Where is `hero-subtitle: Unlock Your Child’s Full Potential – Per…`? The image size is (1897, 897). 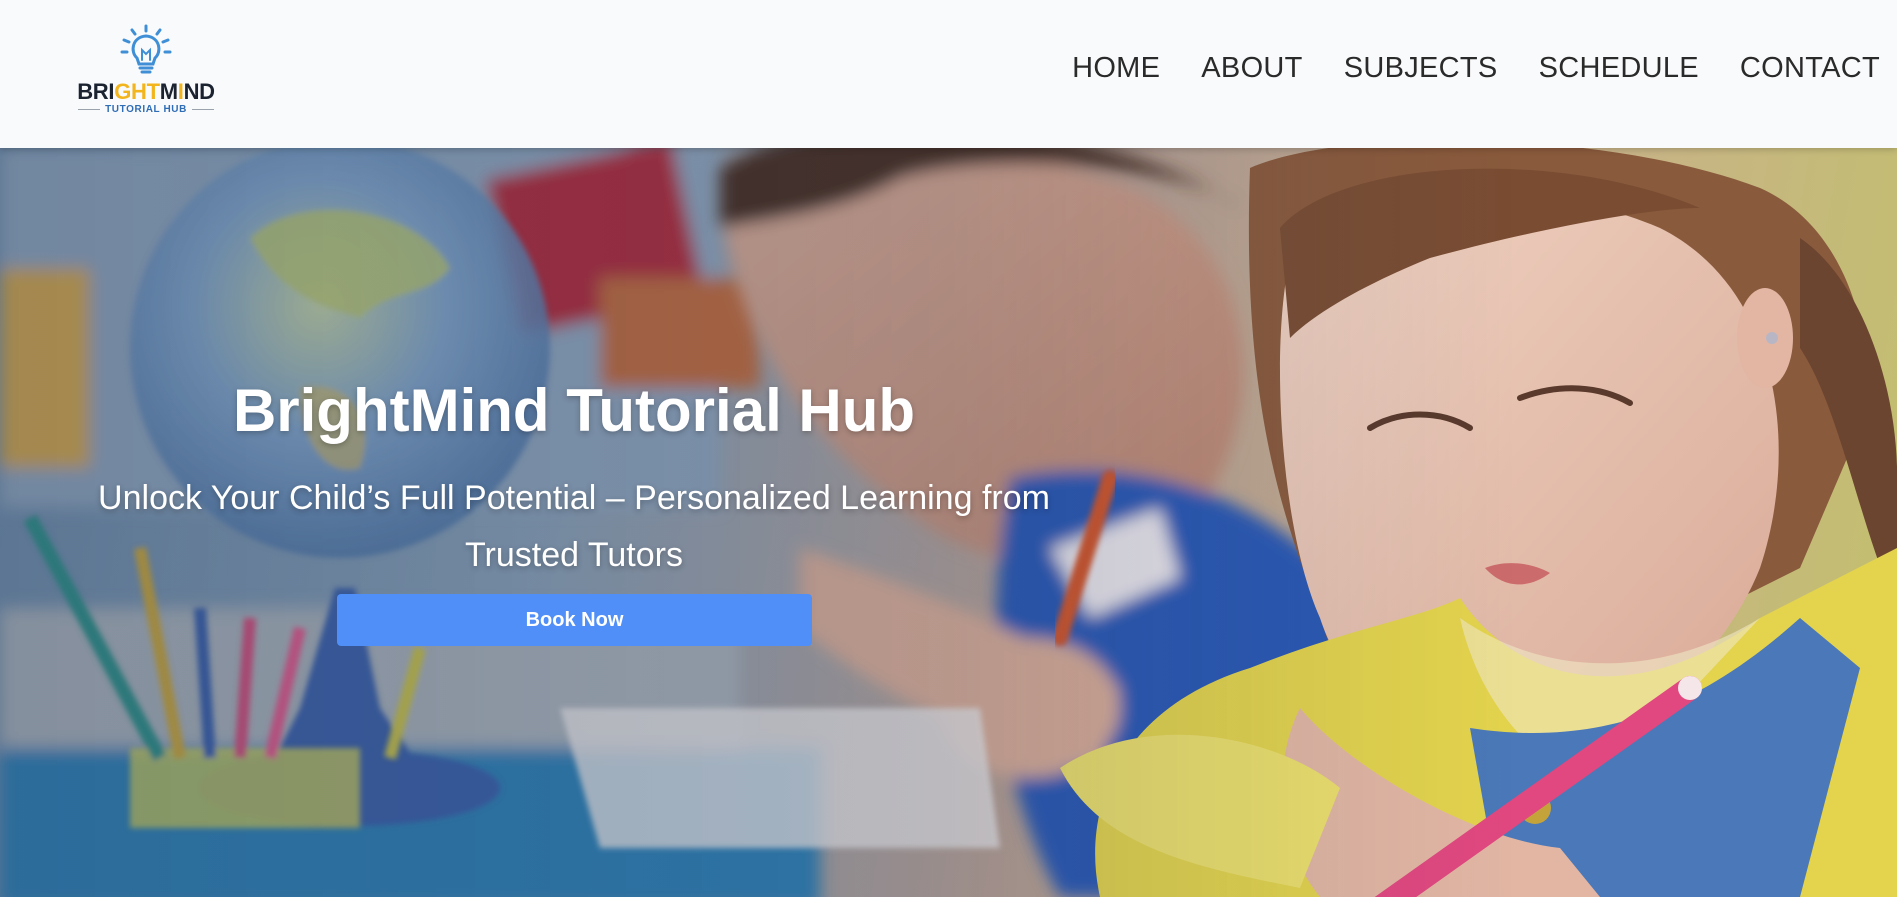
hero-subtitle: Unlock Your Child’s Full Potential – Per… is located at coordinates (574, 526).